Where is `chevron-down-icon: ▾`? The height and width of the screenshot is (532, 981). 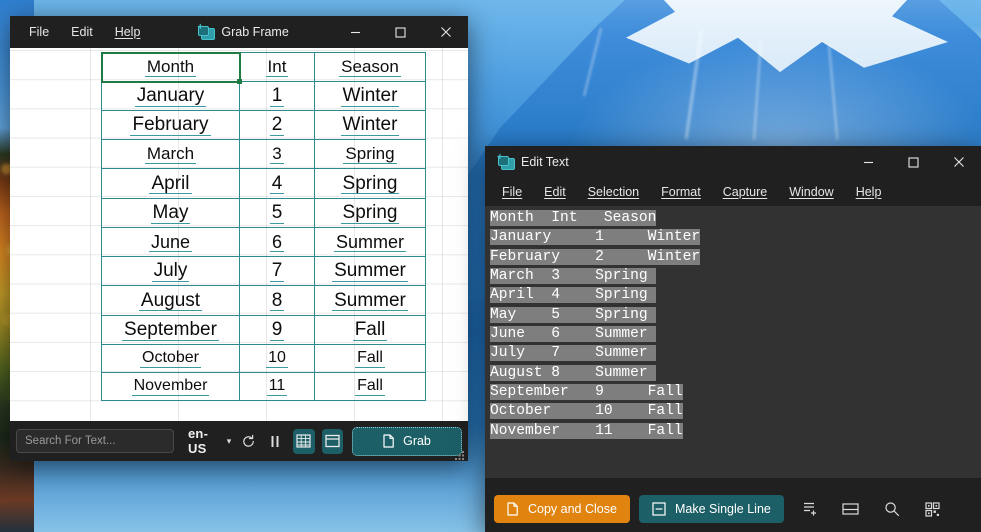 chevron-down-icon: ▾ is located at coordinates (229, 441).